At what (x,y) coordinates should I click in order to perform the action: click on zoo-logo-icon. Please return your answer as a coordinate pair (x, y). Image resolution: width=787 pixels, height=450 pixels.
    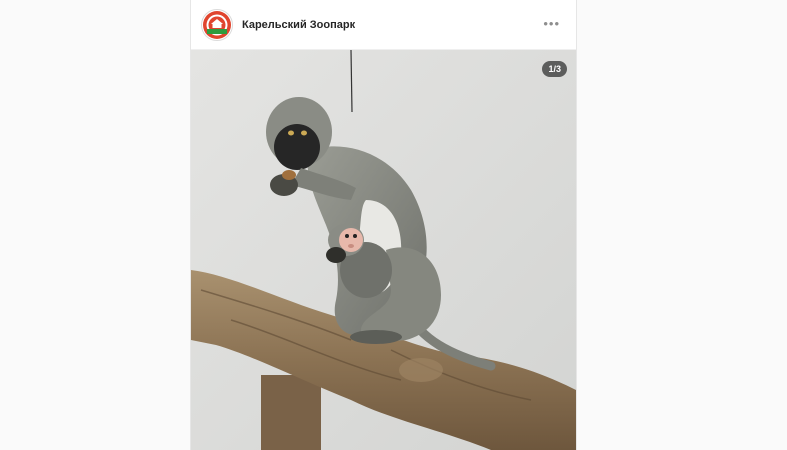
    Looking at the image, I should click on (217, 24).